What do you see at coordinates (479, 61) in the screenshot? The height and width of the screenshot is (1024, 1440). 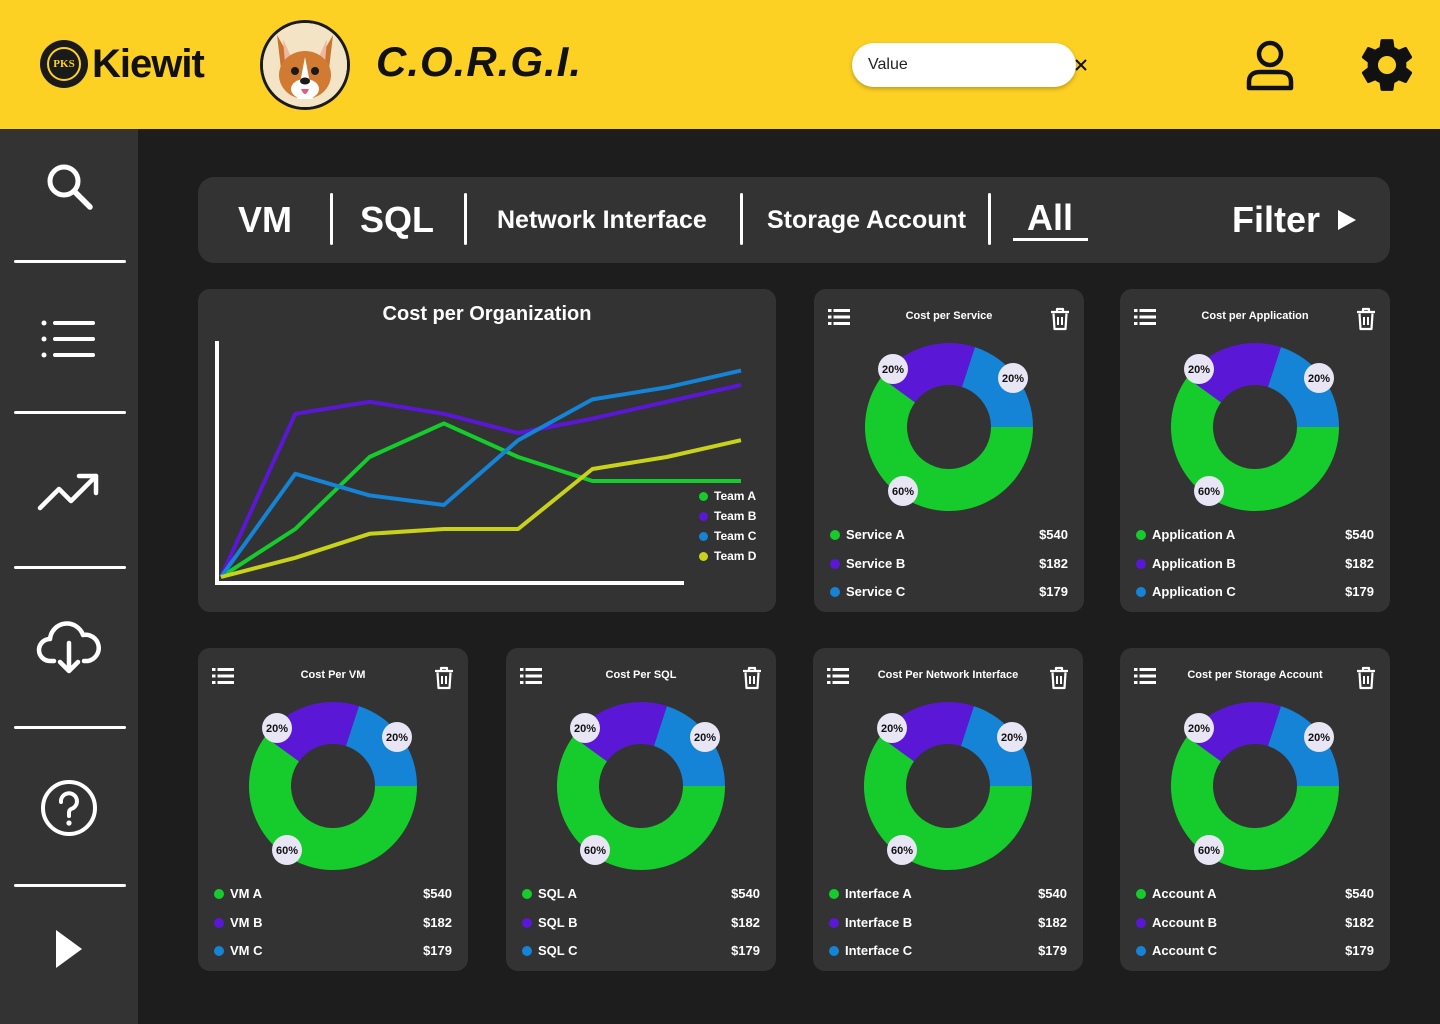 I see `app-title: C.O.R.G.I.` at bounding box center [479, 61].